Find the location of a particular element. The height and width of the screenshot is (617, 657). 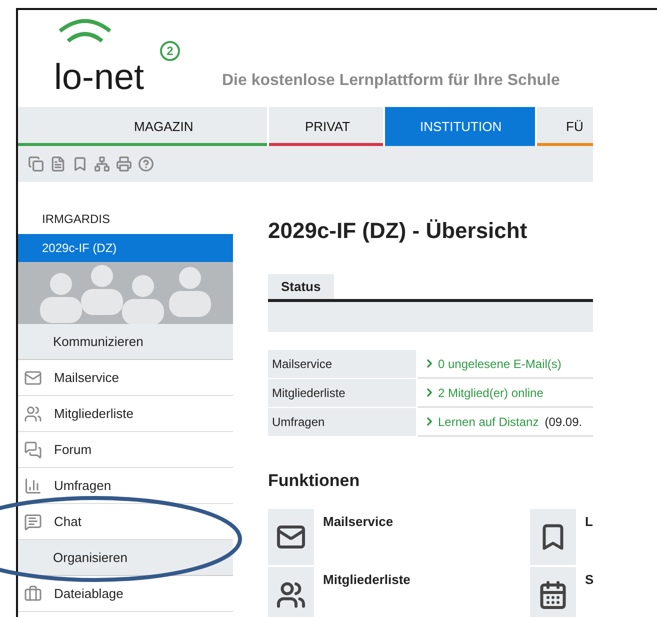

page-title: 2029c-IF (DZ) - Übersicht is located at coordinates (398, 231).